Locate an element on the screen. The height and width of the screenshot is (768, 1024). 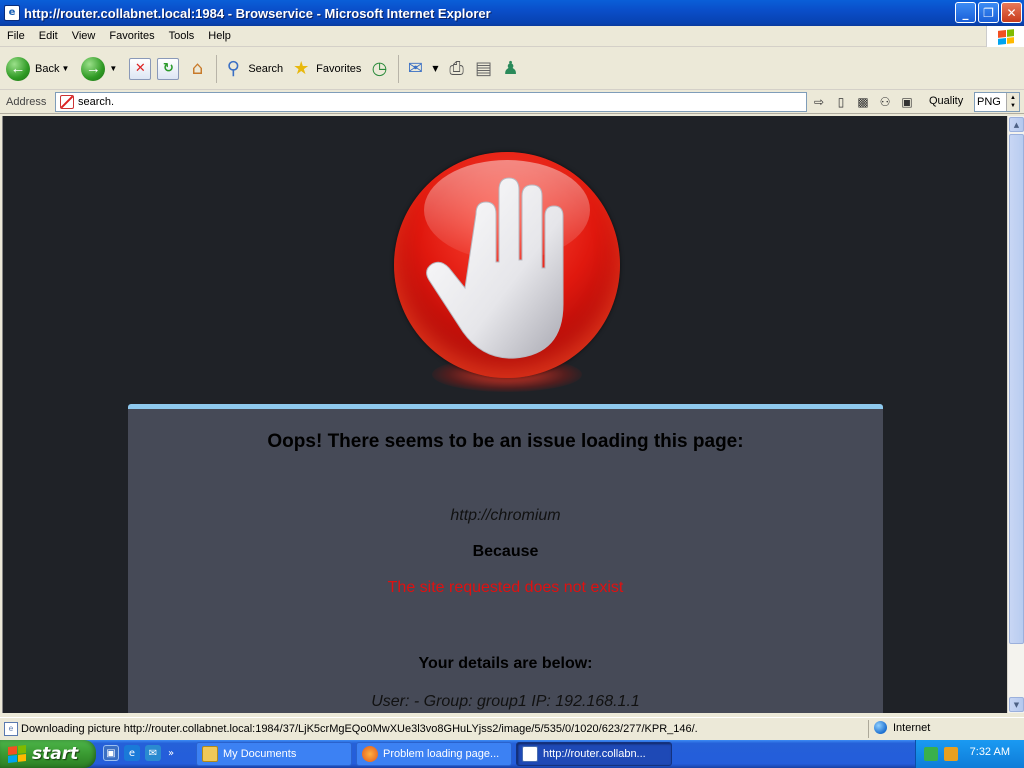
history-icon: ◷ is located at coordinates (379, 69).